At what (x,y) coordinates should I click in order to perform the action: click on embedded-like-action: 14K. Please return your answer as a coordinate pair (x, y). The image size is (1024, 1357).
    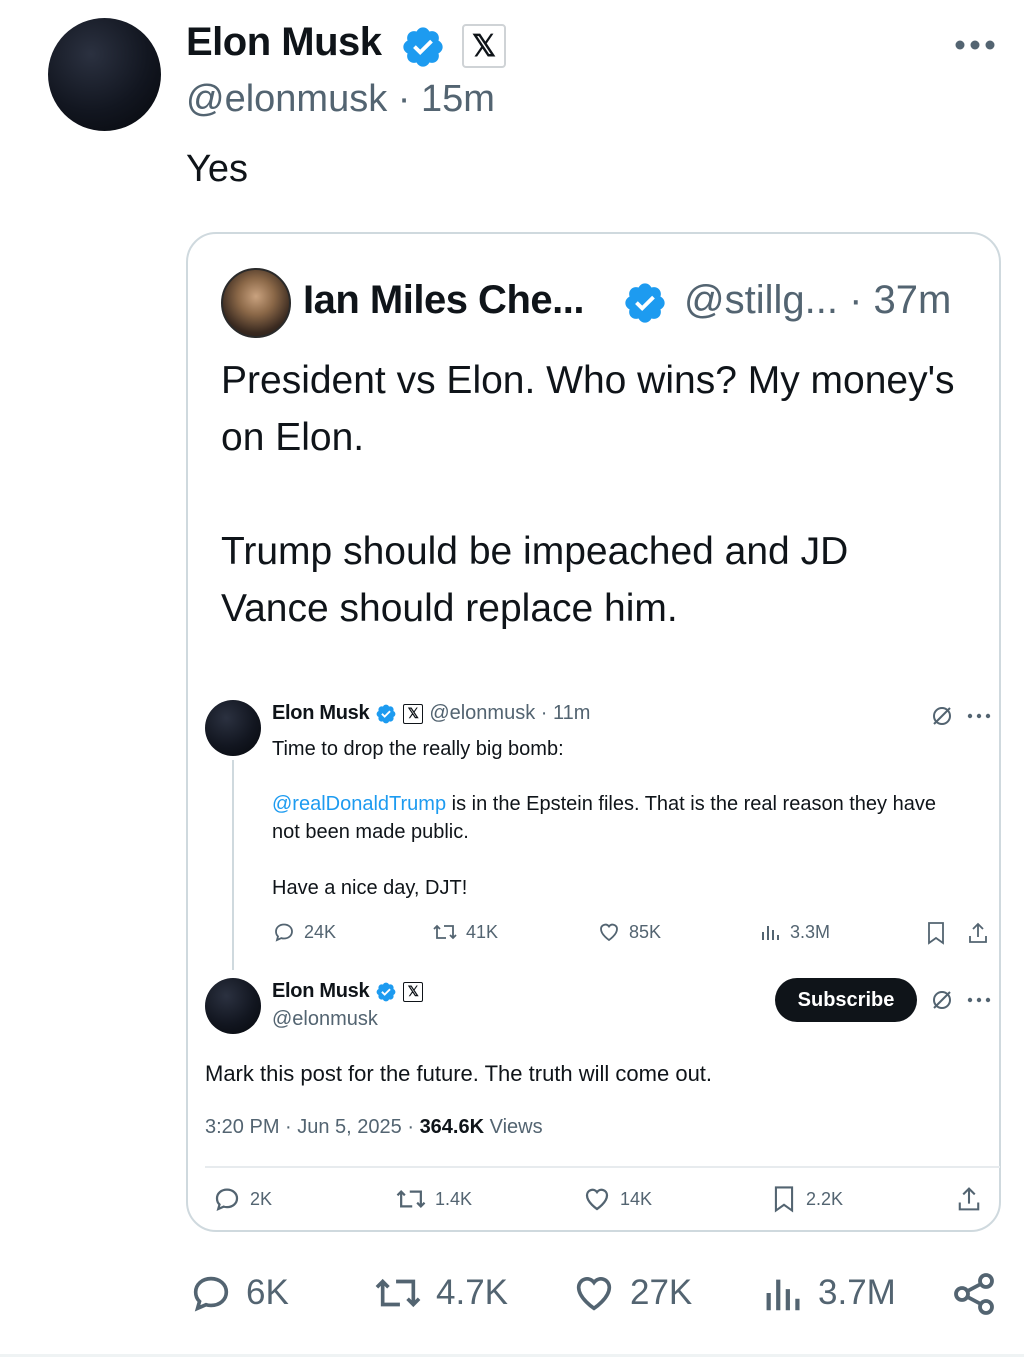
    Looking at the image, I should click on (617, 1199).